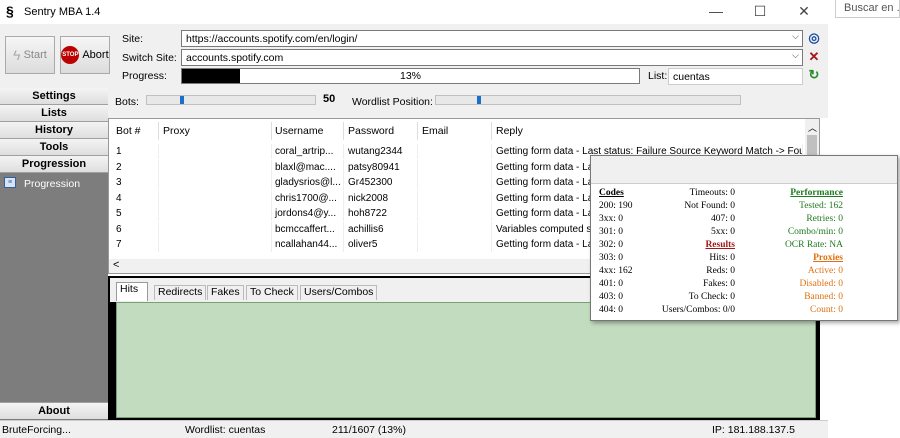  What do you see at coordinates (17, 55) in the screenshot?
I see `lightning-icon: ϟ` at bounding box center [17, 55].